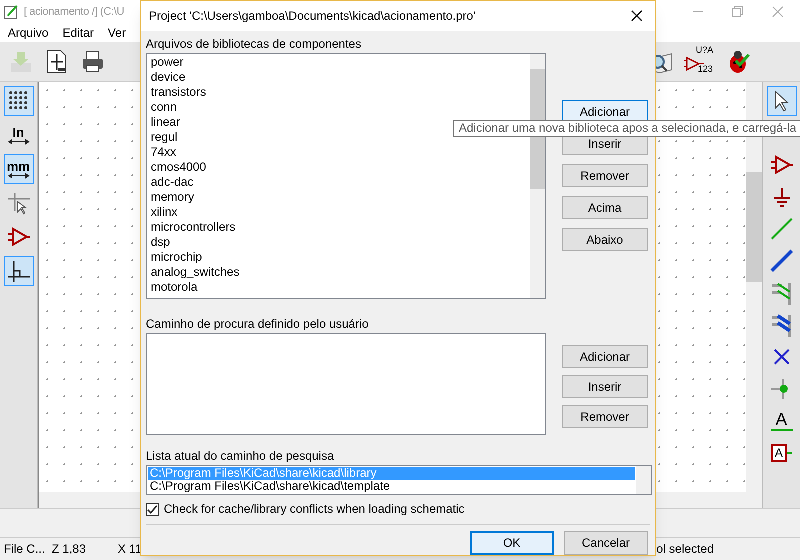 The width and height of the screenshot is (800, 560). I want to click on cancel-button: Cancelar, so click(606, 543).